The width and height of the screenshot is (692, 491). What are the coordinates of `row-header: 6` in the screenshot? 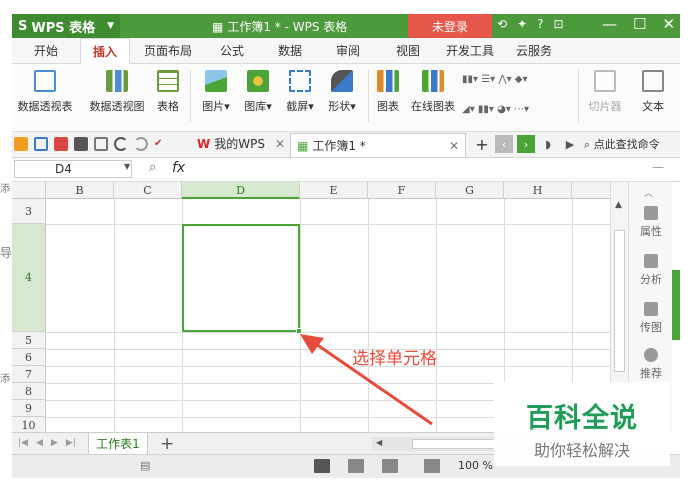 It's located at (29, 357).